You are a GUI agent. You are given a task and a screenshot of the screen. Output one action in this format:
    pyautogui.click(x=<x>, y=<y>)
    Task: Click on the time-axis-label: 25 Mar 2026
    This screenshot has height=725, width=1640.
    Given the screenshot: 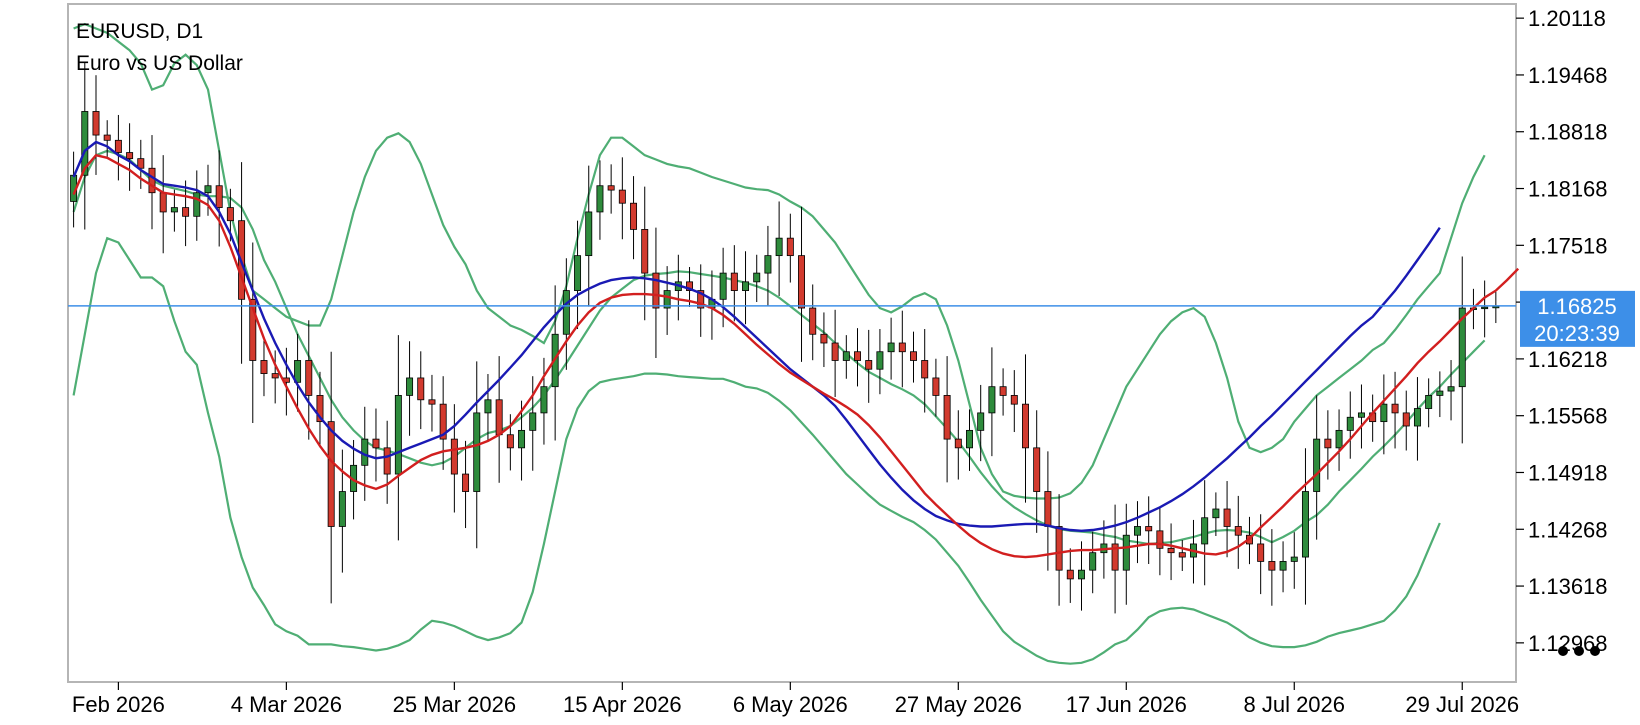 What is the action you would take?
    pyautogui.click(x=455, y=704)
    